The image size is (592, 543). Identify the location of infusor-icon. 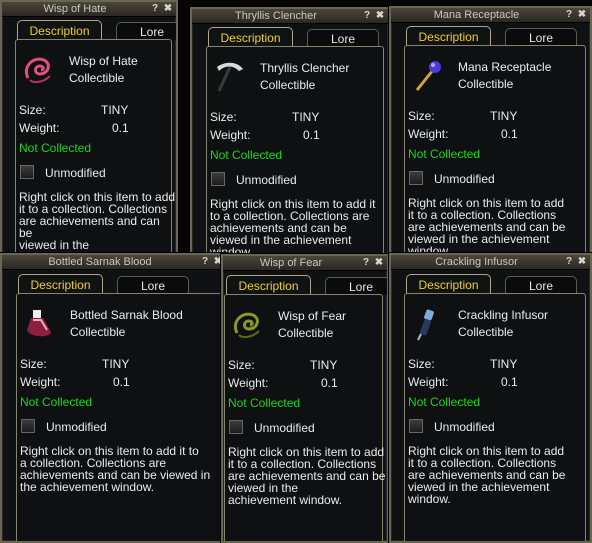
(425, 325).